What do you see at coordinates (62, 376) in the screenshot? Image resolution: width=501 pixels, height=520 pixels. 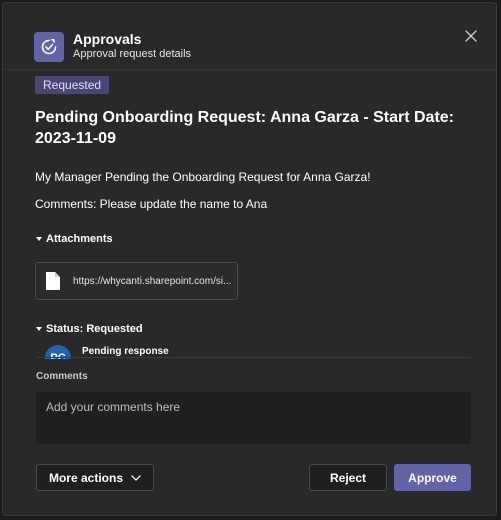 I see `comments-label: Comments` at bounding box center [62, 376].